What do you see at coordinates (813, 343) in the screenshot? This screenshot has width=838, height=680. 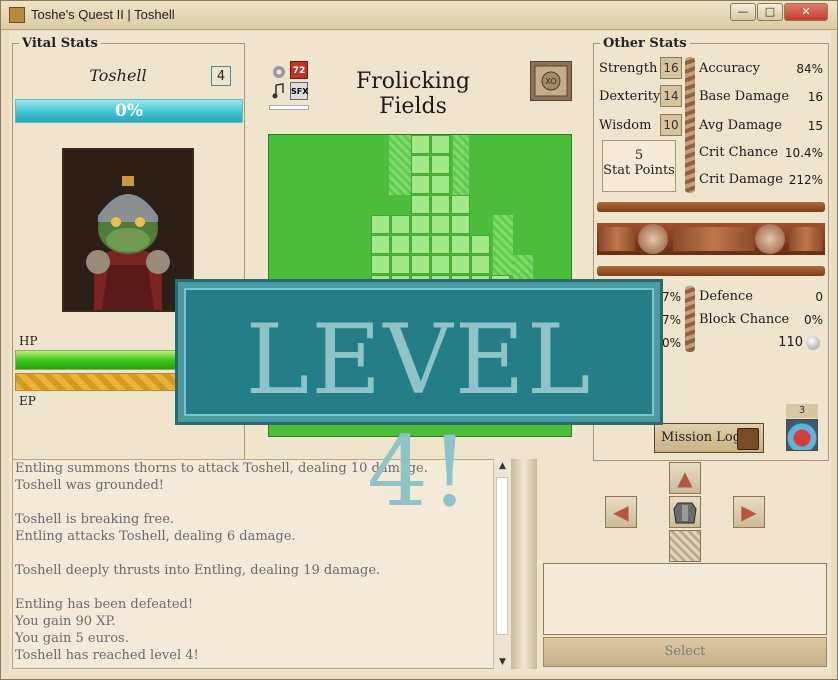 I see `coin-icon` at bounding box center [813, 343].